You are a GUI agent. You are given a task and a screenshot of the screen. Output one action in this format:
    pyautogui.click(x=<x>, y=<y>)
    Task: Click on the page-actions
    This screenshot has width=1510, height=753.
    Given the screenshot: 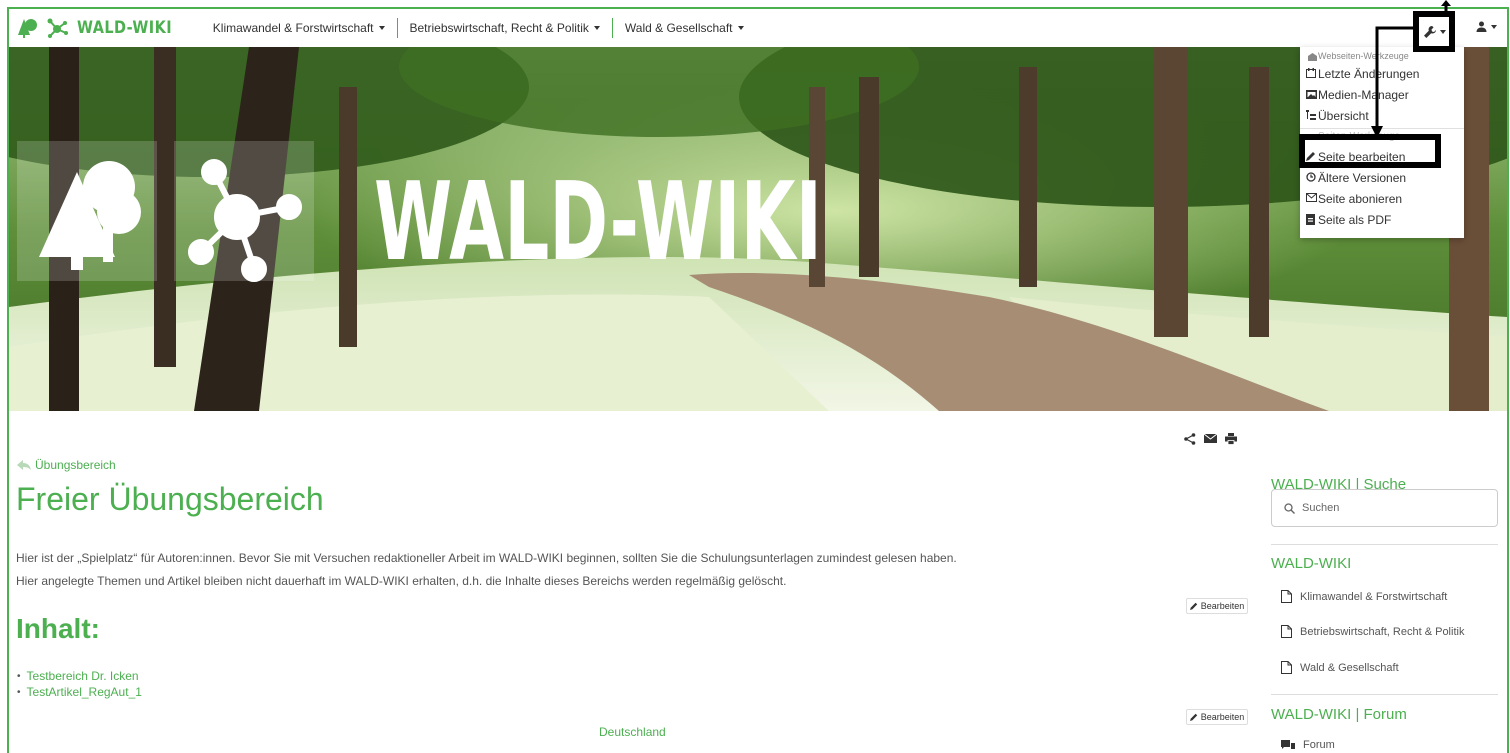 What is the action you would take?
    pyautogui.click(x=1210, y=439)
    